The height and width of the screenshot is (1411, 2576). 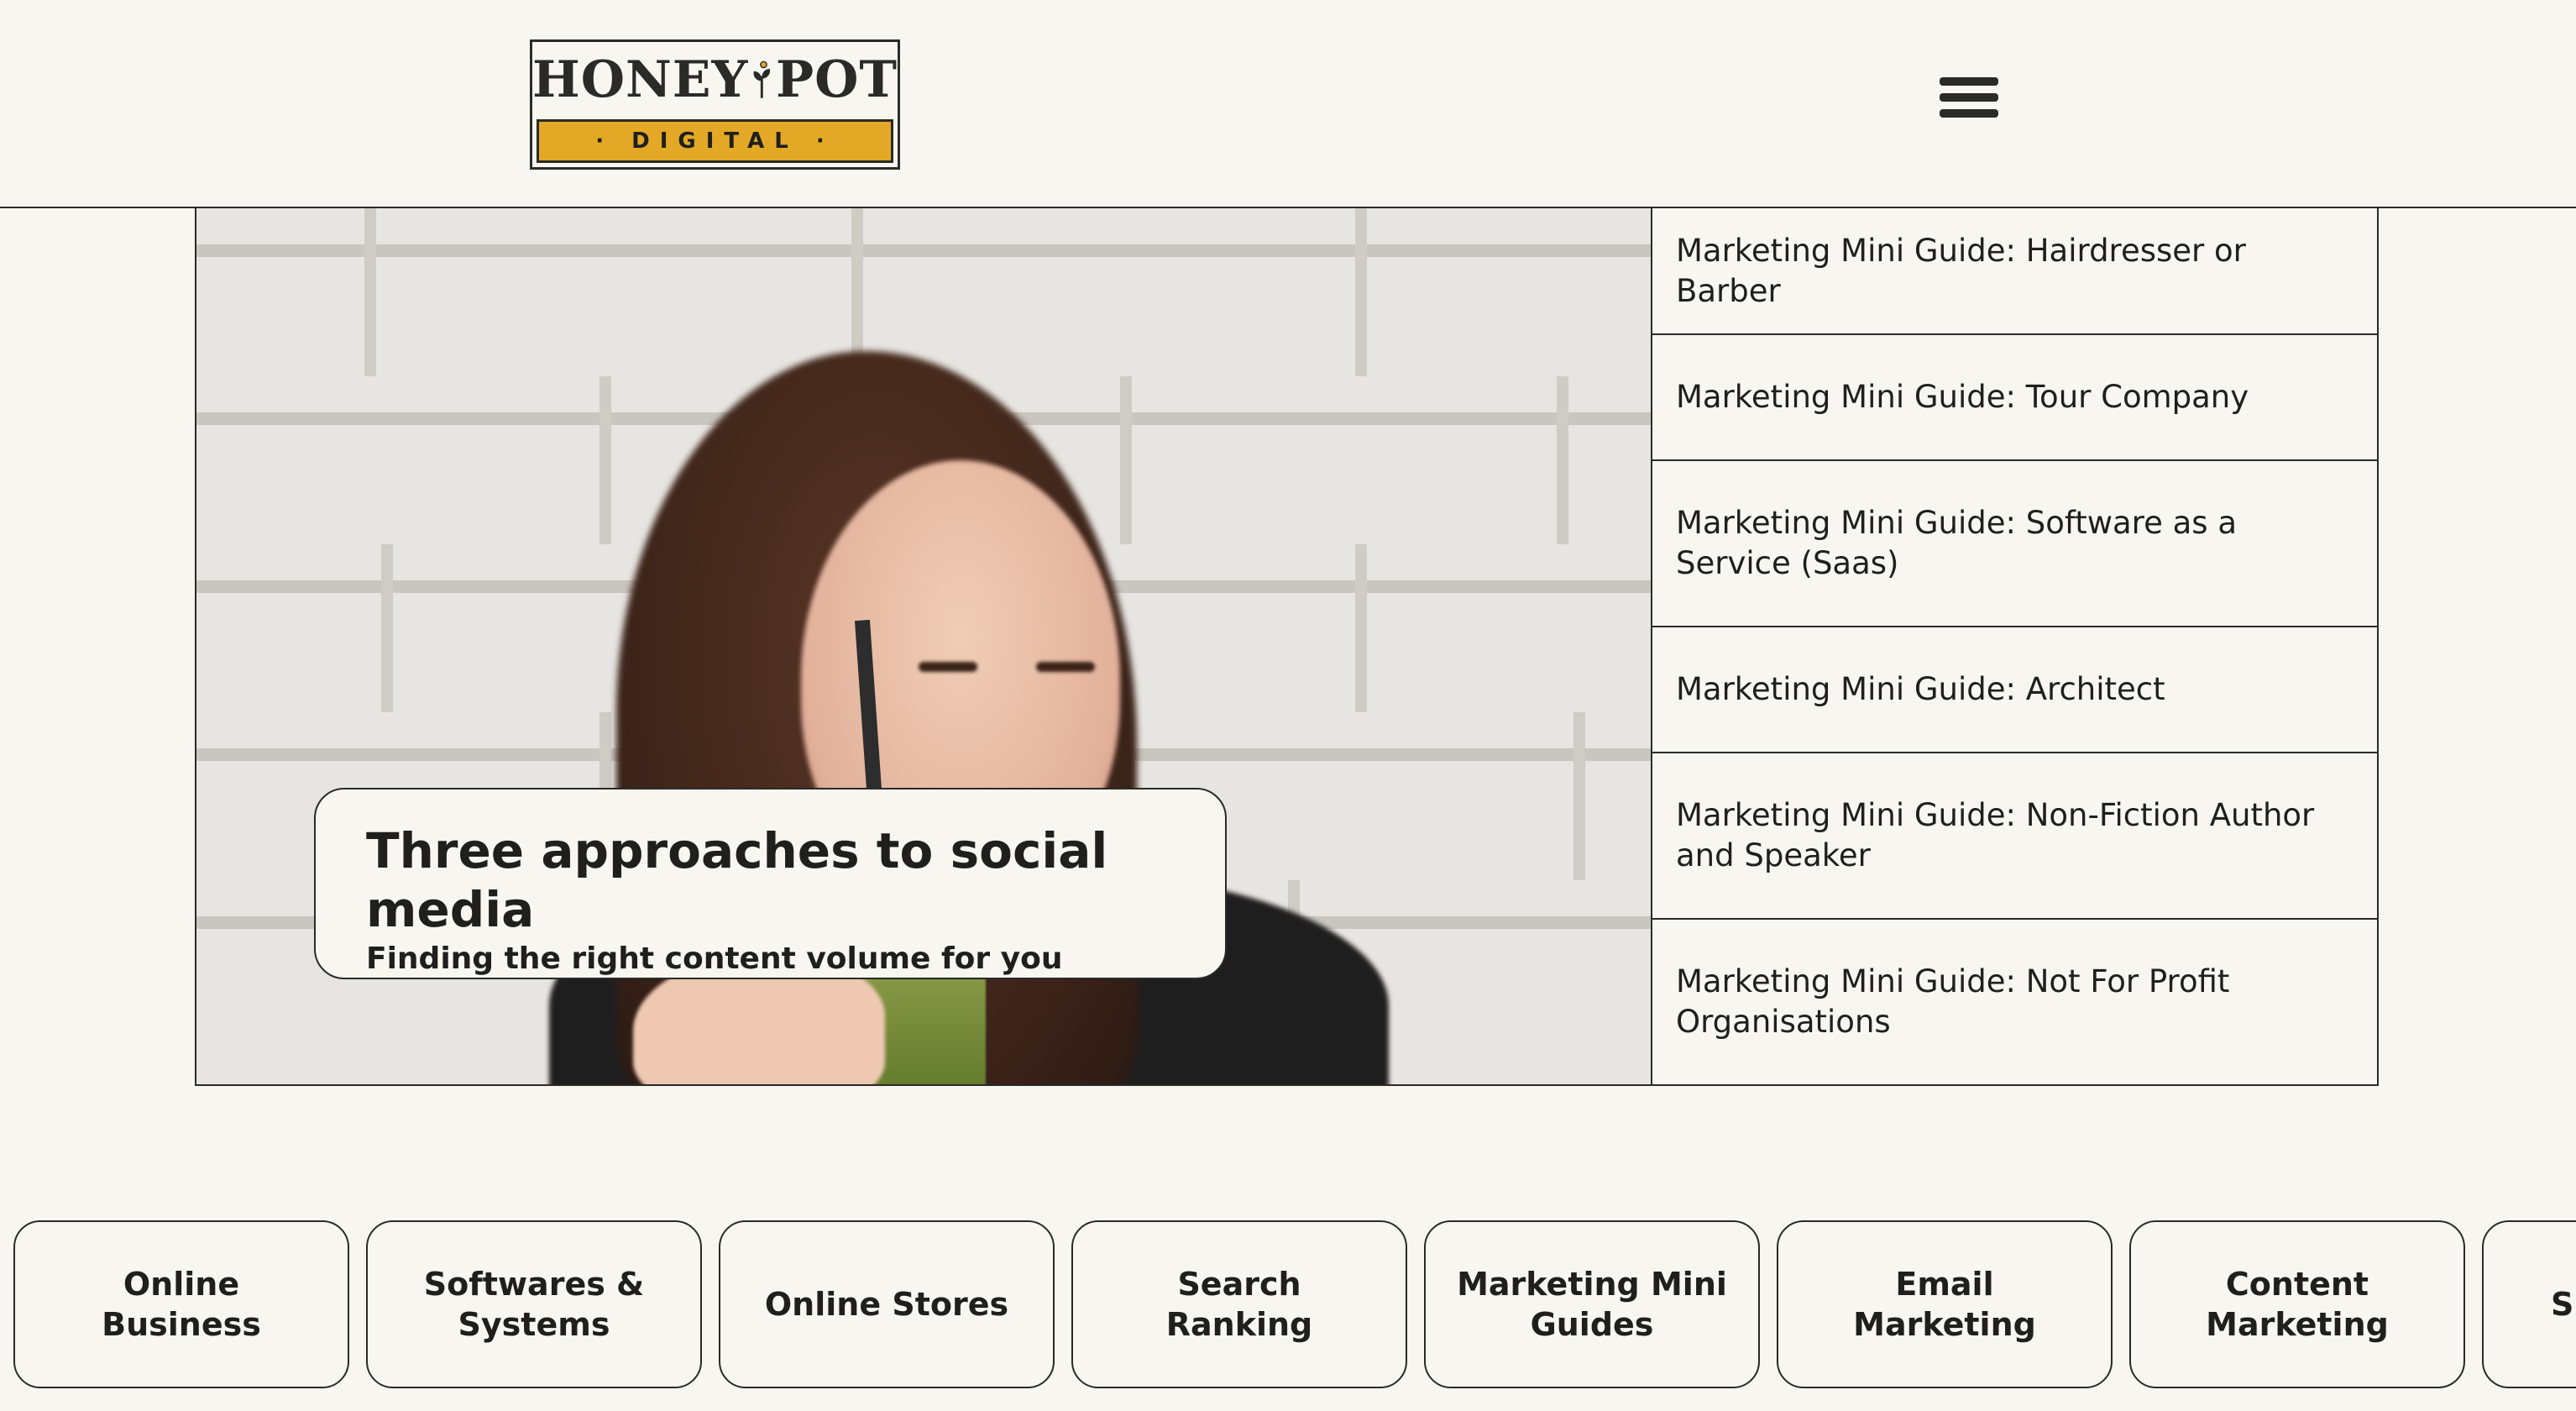 What do you see at coordinates (1592, 1304) in the screenshot?
I see `category-marketing-mini-guides: Marketing Mini Guides` at bounding box center [1592, 1304].